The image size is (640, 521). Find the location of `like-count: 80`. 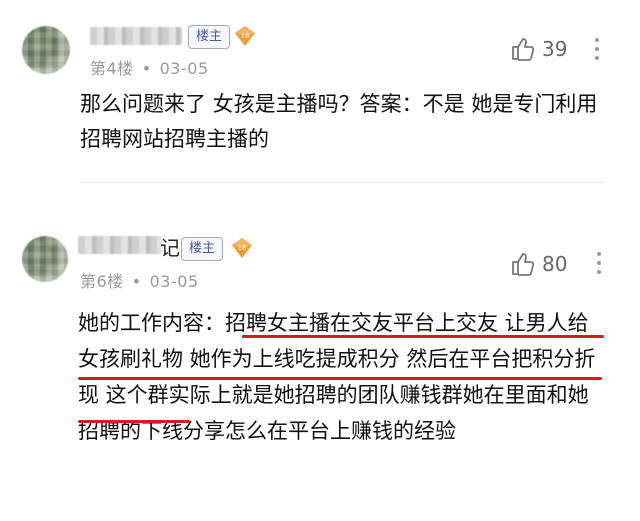

like-count: 80 is located at coordinates (555, 264).